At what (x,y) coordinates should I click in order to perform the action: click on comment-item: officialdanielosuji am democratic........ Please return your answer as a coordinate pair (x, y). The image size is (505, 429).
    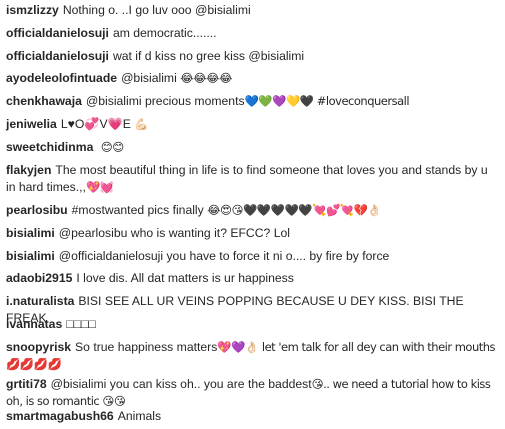
    Looking at the image, I should click on (253, 33).